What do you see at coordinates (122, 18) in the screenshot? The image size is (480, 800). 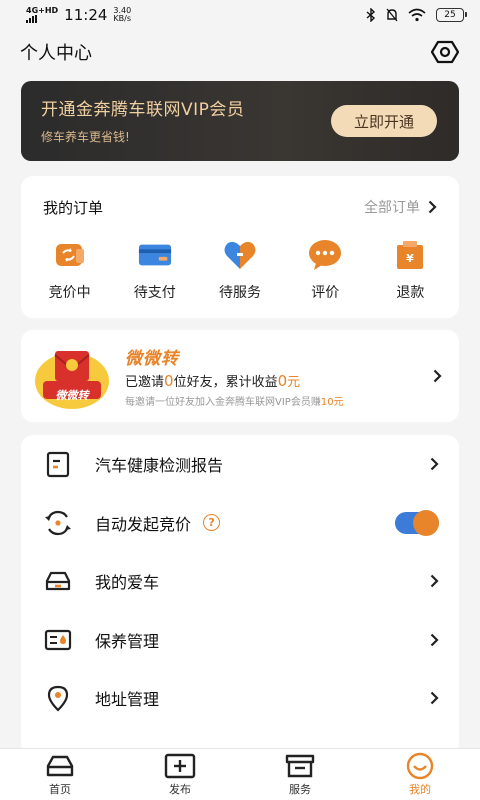 I see `speed-unit: KB/s` at bounding box center [122, 18].